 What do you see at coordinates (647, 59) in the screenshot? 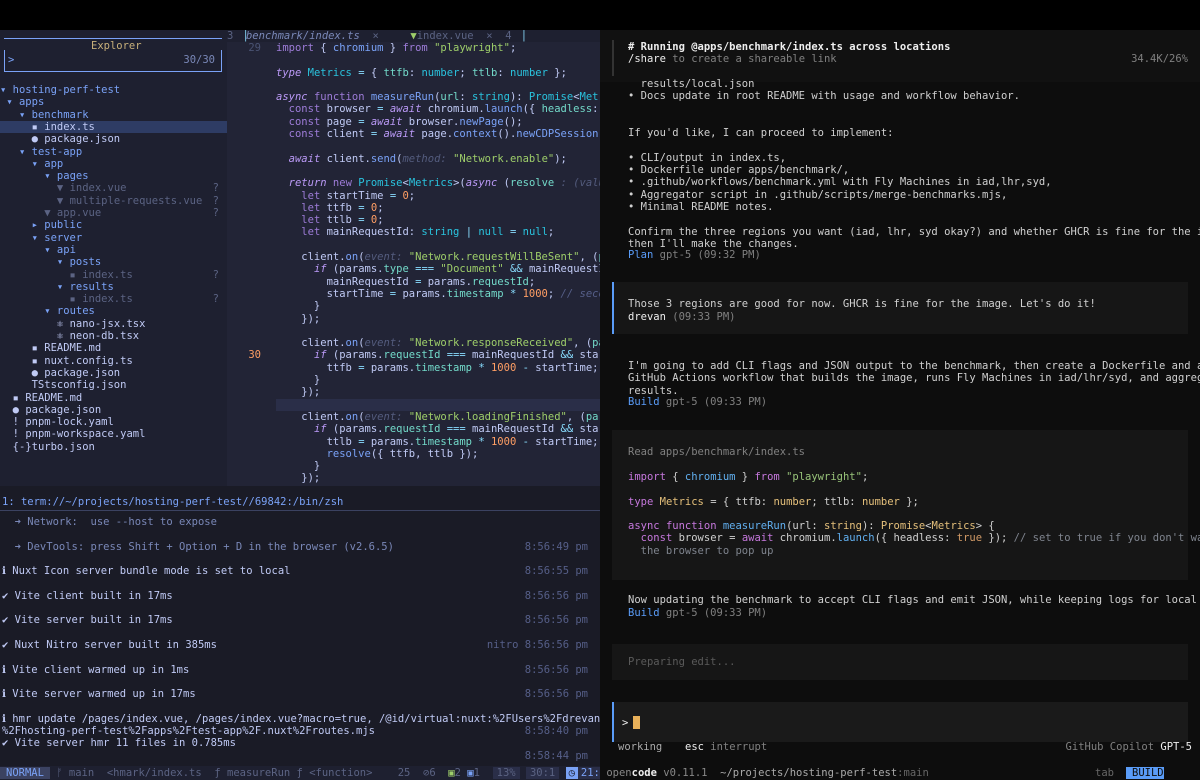
I see `share-command: /share` at bounding box center [647, 59].